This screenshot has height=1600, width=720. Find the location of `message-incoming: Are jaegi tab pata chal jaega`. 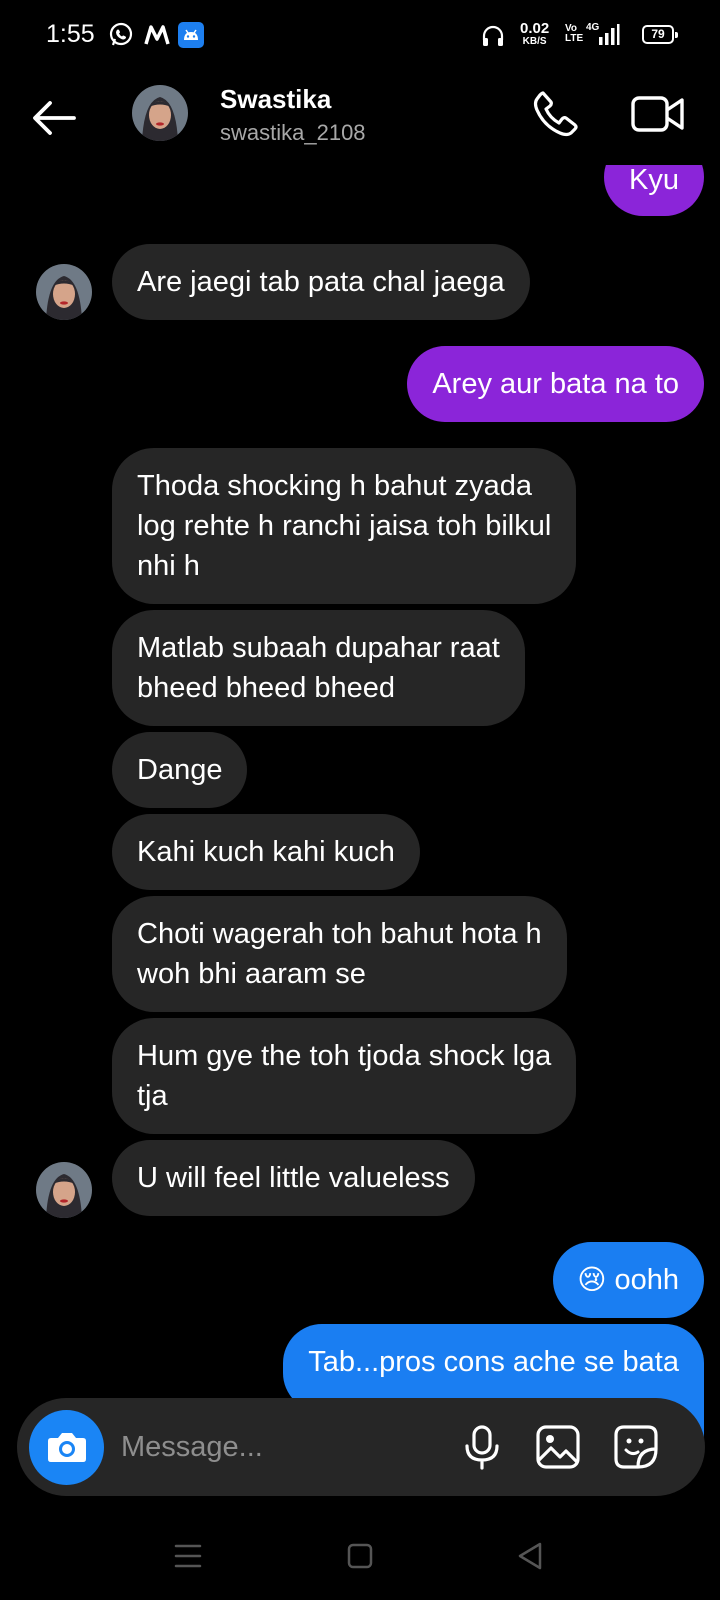

message-incoming: Are jaegi tab pata chal jaega is located at coordinates (321, 282).